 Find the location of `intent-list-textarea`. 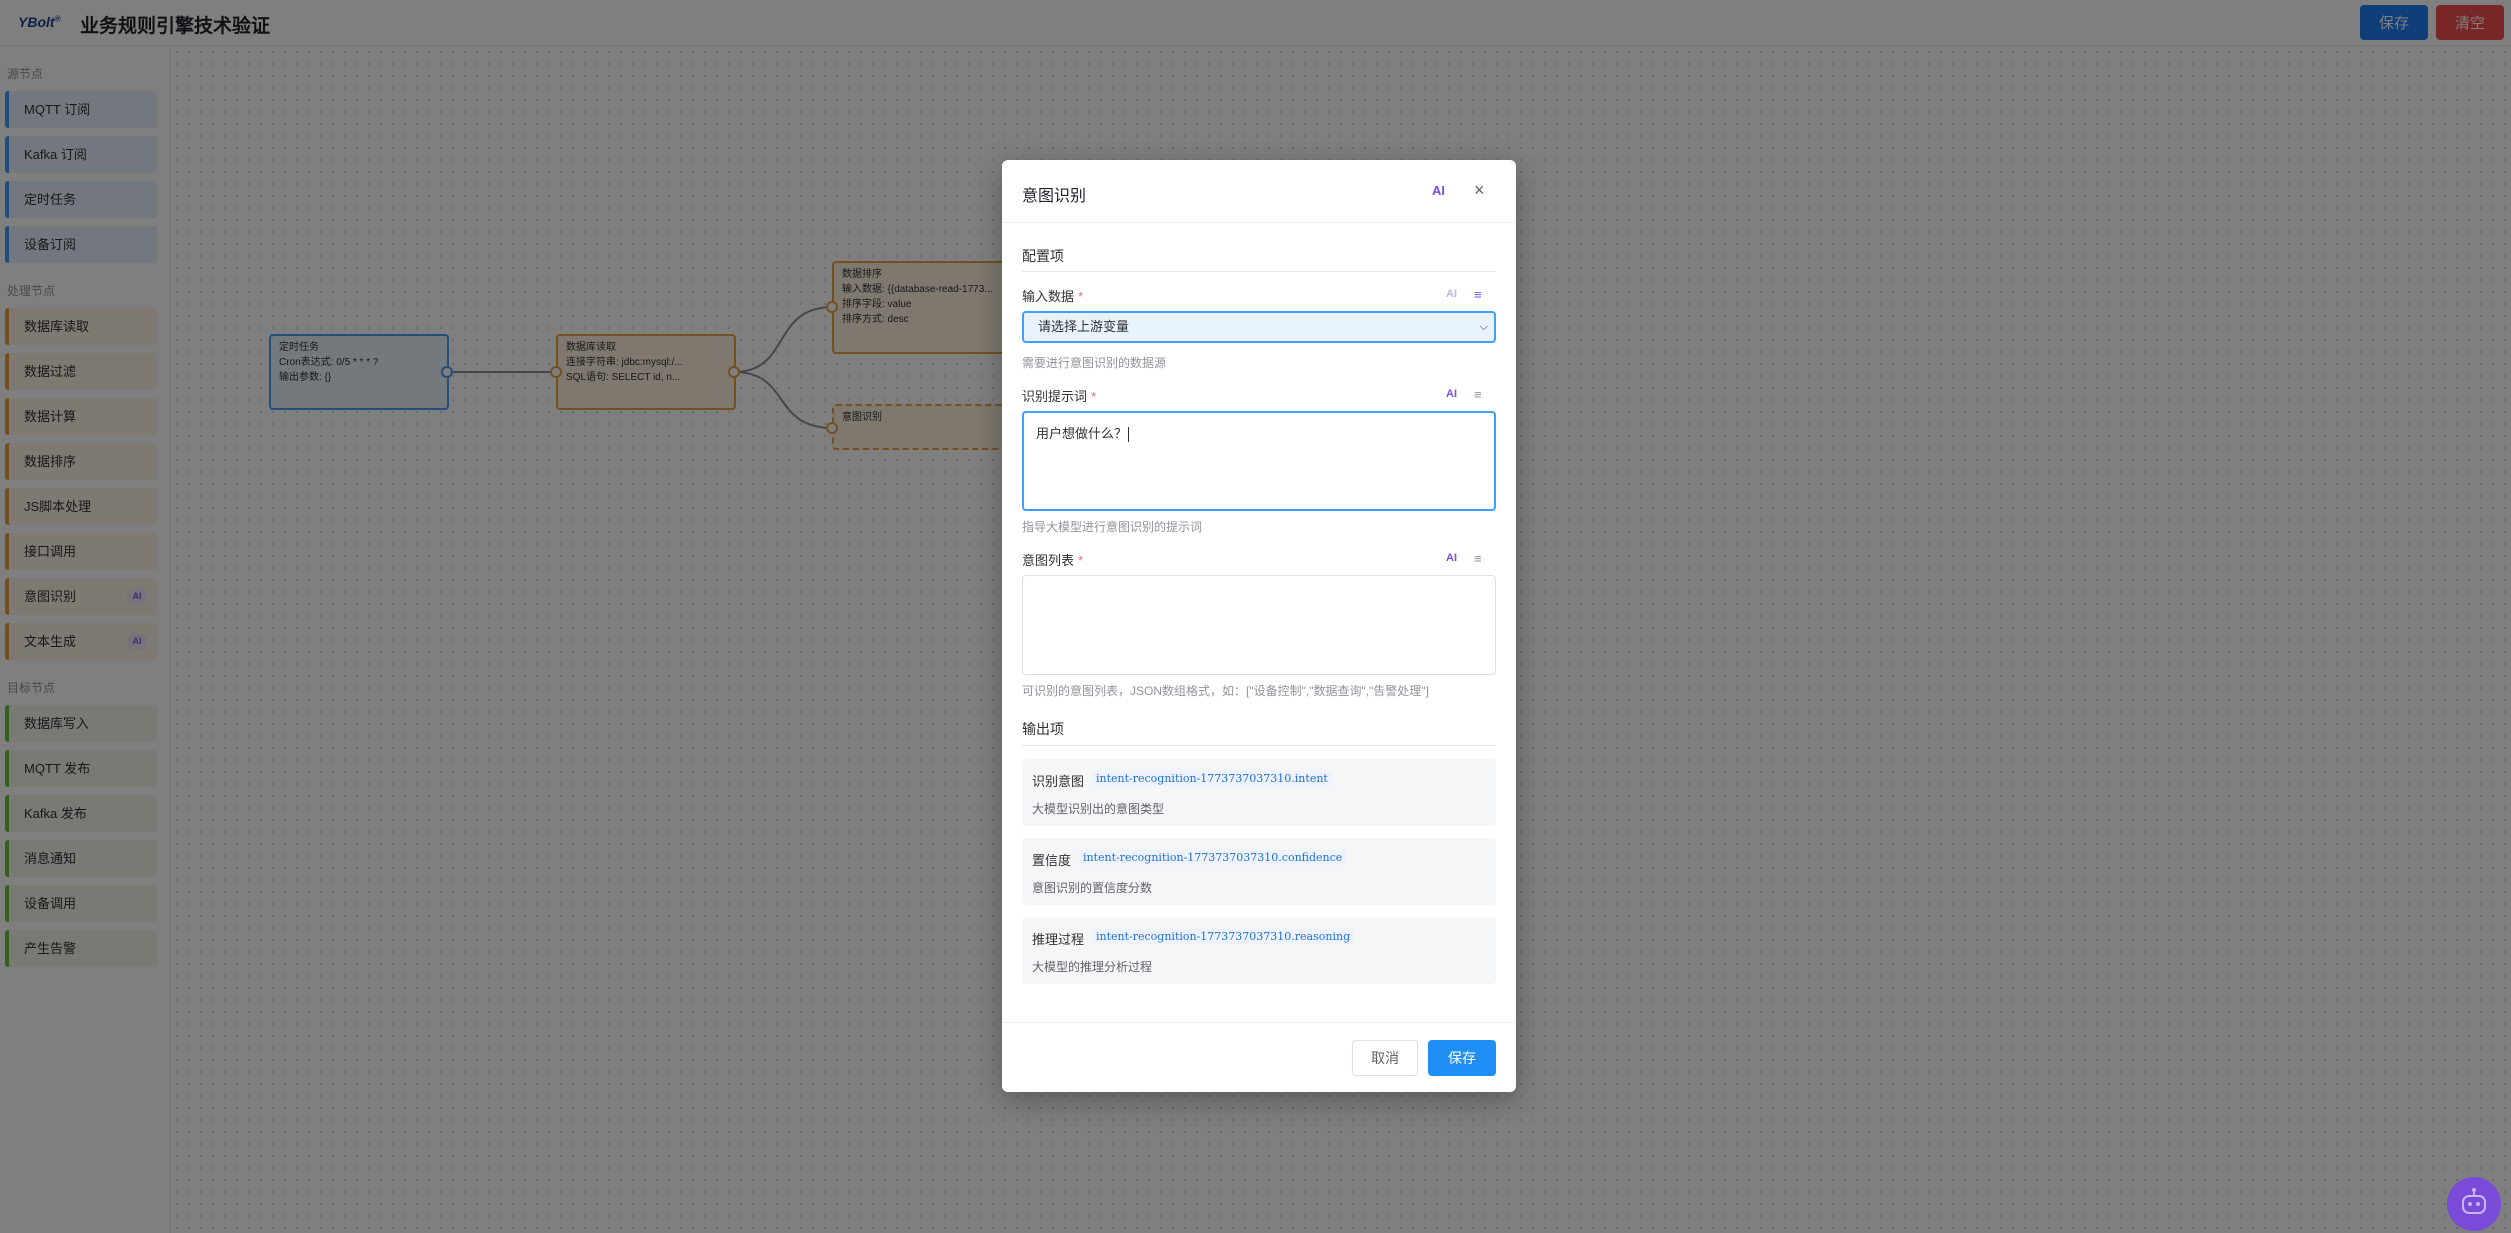

intent-list-textarea is located at coordinates (1259, 625).